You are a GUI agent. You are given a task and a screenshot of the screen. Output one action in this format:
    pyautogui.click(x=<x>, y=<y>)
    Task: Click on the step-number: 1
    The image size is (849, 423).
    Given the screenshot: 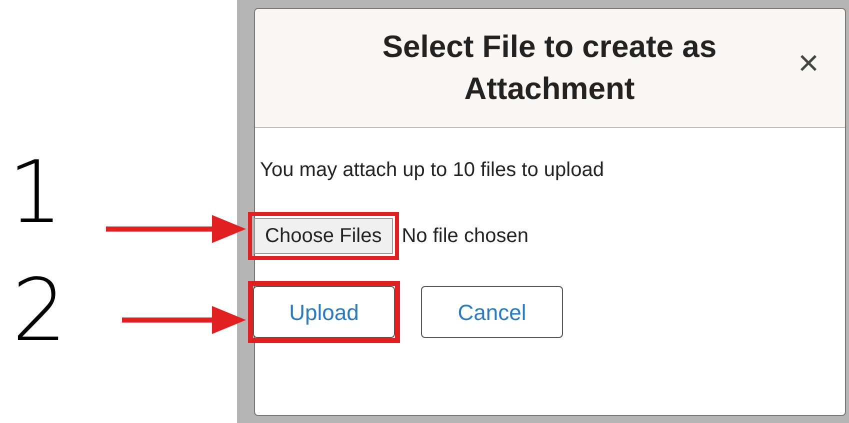 What is the action you would take?
    pyautogui.click(x=35, y=193)
    